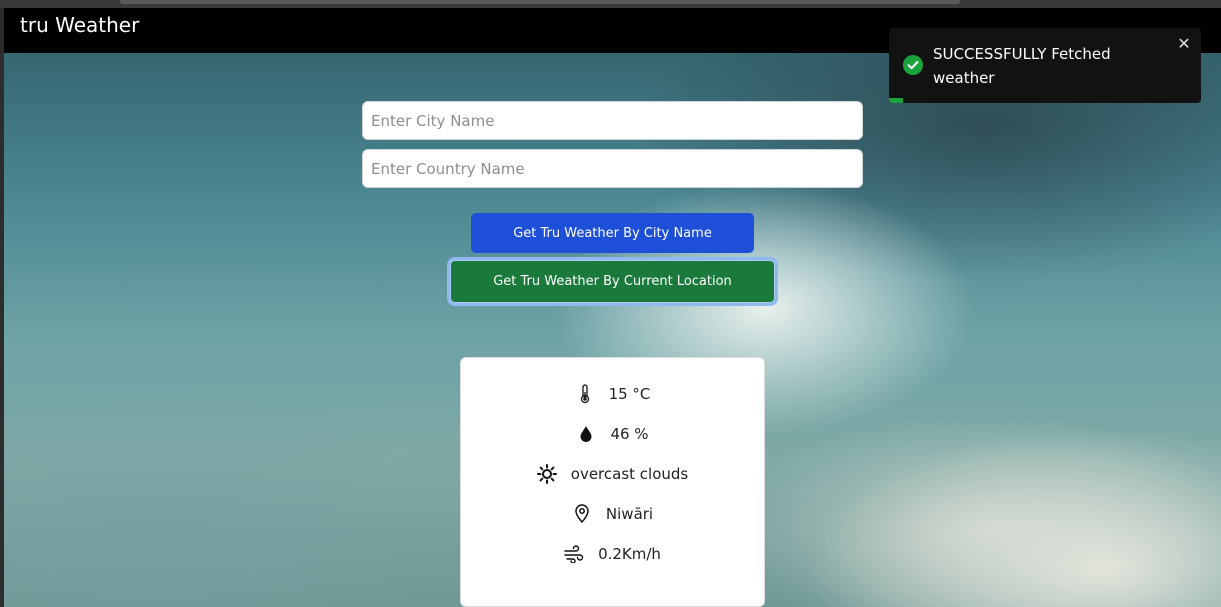 Image resolution: width=1221 pixels, height=607 pixels. What do you see at coordinates (546, 474) in the screenshot?
I see `sun-icon` at bounding box center [546, 474].